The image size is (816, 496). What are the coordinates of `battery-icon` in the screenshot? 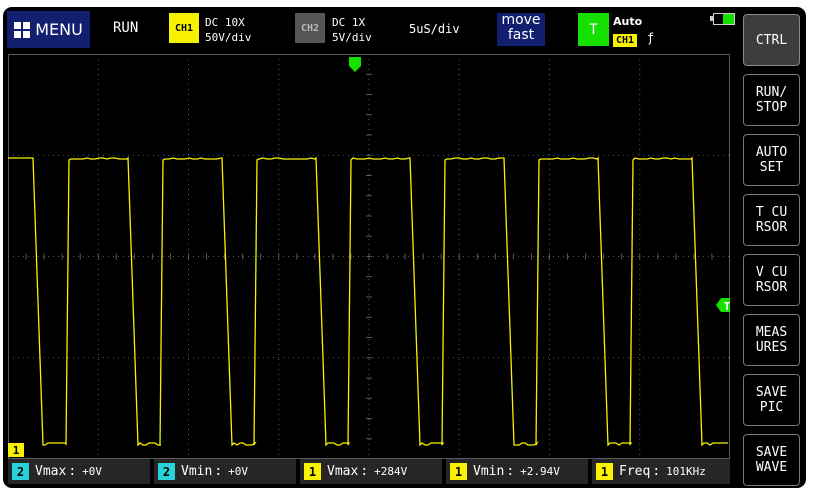 It's located at (724, 19).